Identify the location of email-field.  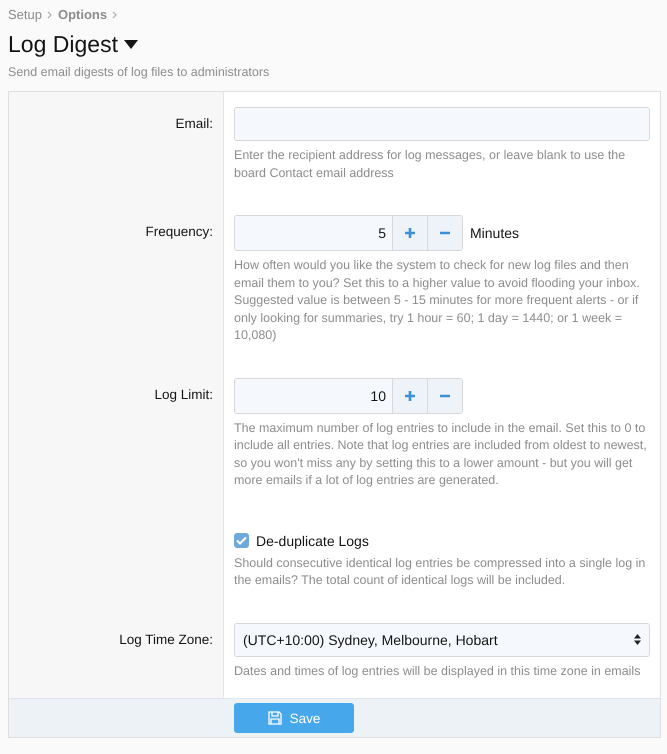
(442, 124).